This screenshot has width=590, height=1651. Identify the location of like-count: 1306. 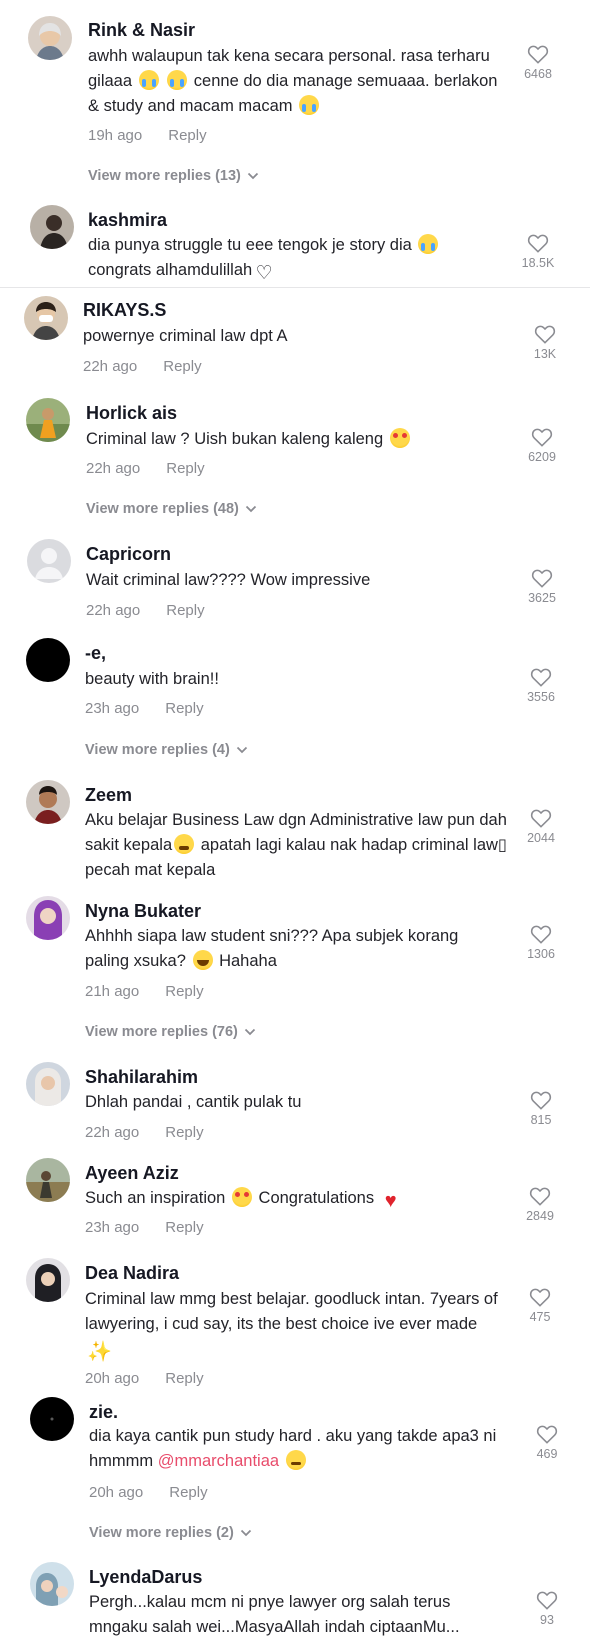
(541, 954).